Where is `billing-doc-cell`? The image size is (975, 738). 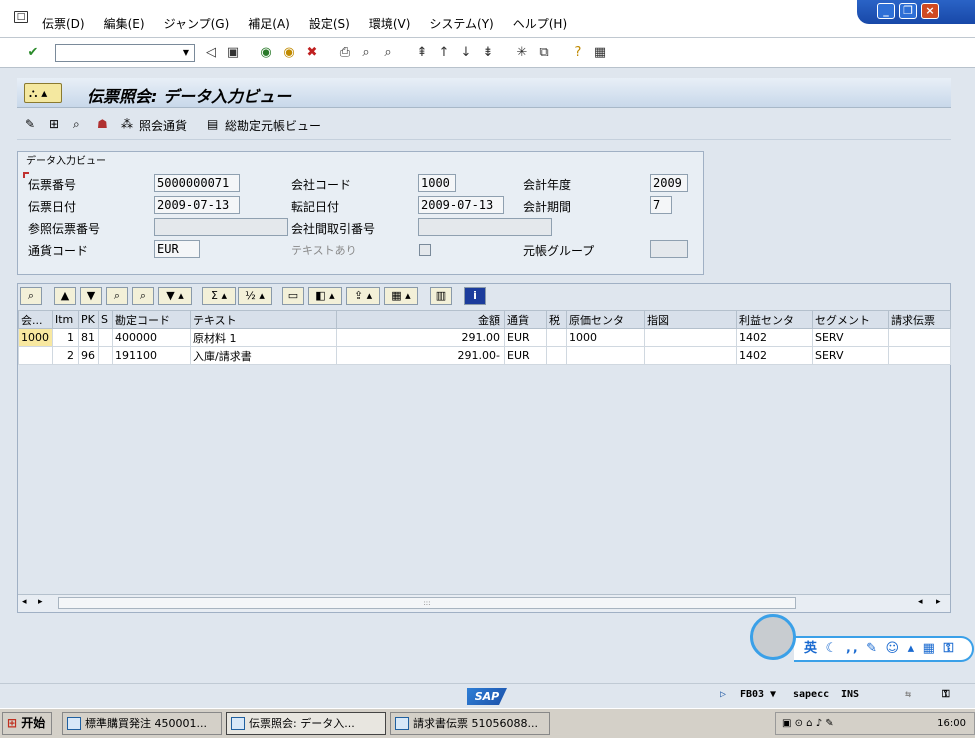
billing-doc-cell is located at coordinates (919, 337).